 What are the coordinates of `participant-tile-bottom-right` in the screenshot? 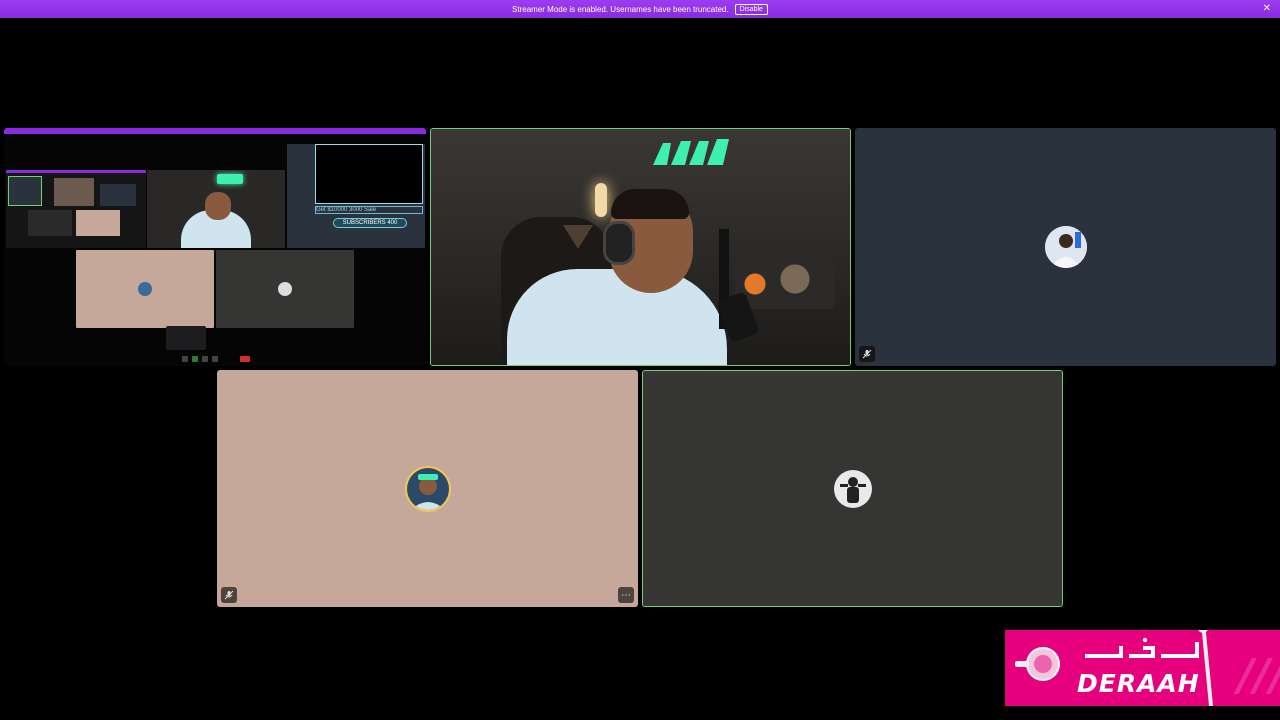 It's located at (852, 488).